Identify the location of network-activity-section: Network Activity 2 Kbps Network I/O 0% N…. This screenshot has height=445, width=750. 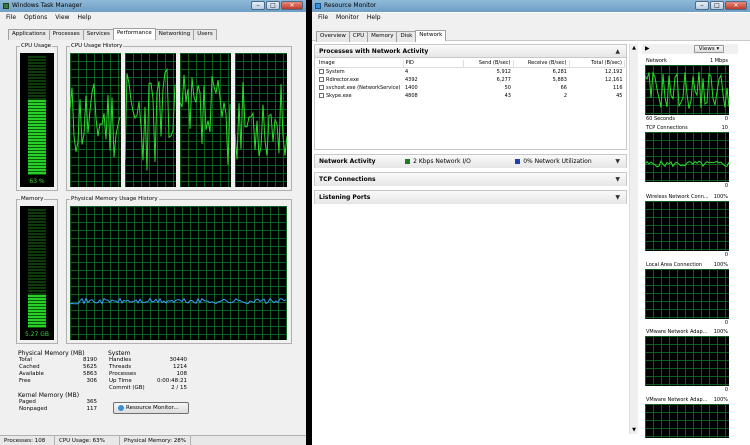
(470, 161).